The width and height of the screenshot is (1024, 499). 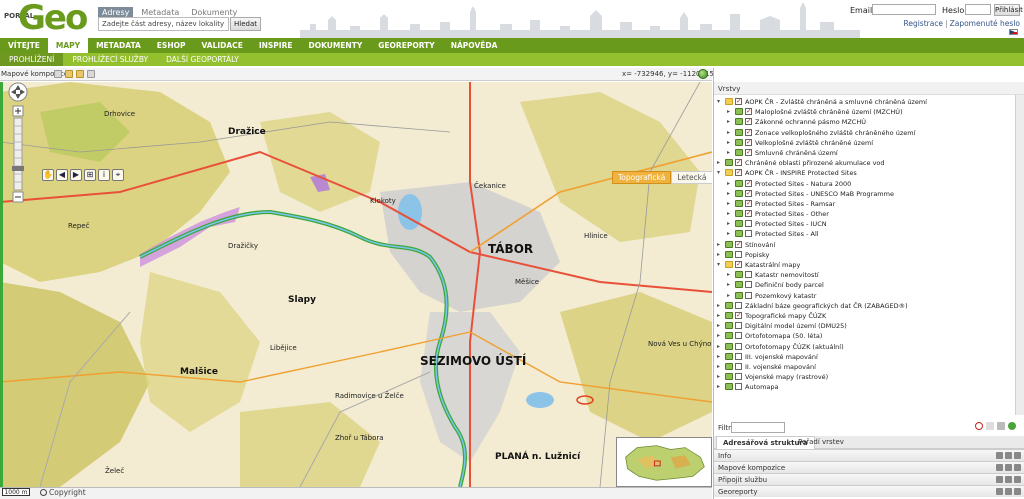 What do you see at coordinates (865, 203) in the screenshot?
I see `layer-row: ▸ Protected Sites - Ramsar` at bounding box center [865, 203].